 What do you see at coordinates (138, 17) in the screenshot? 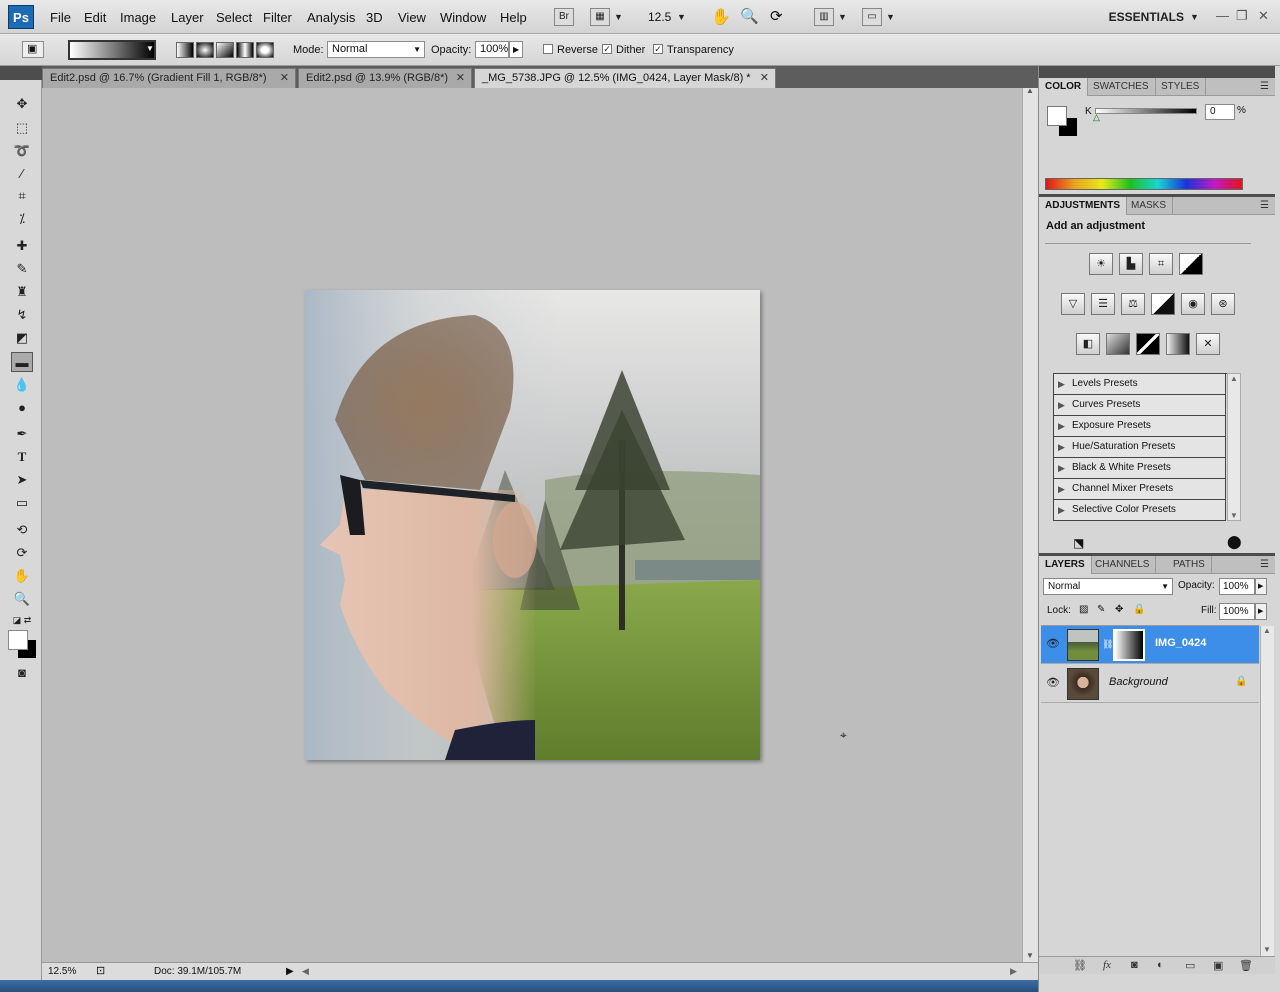
I see `menu-image: Image` at bounding box center [138, 17].